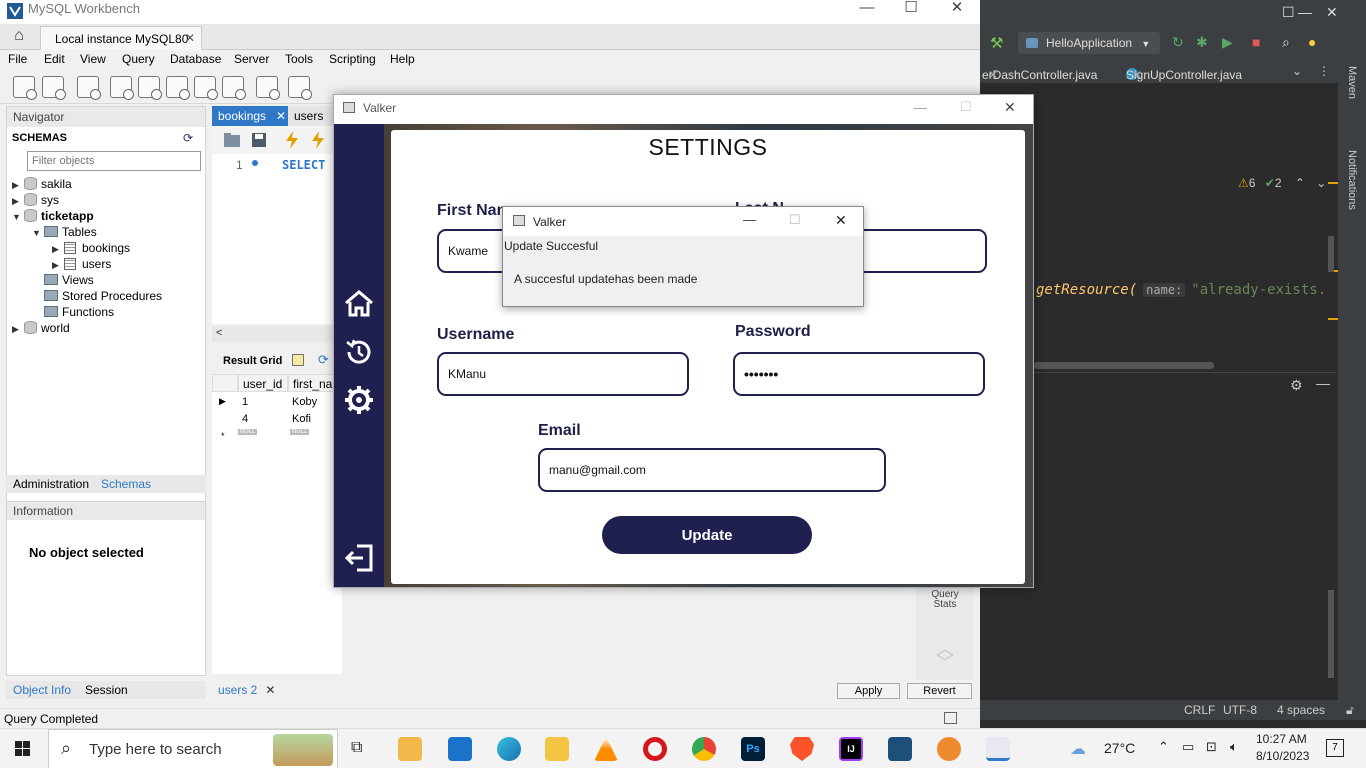 The height and width of the screenshot is (768, 1366). What do you see at coordinates (247, 690) in the screenshot?
I see `result-tab-users-2: users 2 ✕` at bounding box center [247, 690].